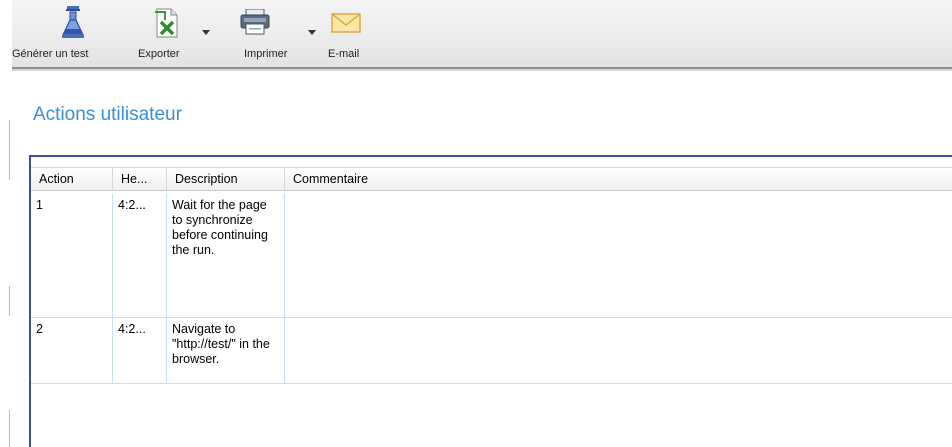  Describe the element at coordinates (50, 54) in the screenshot. I see `generate-test-label: Générer un test` at that location.